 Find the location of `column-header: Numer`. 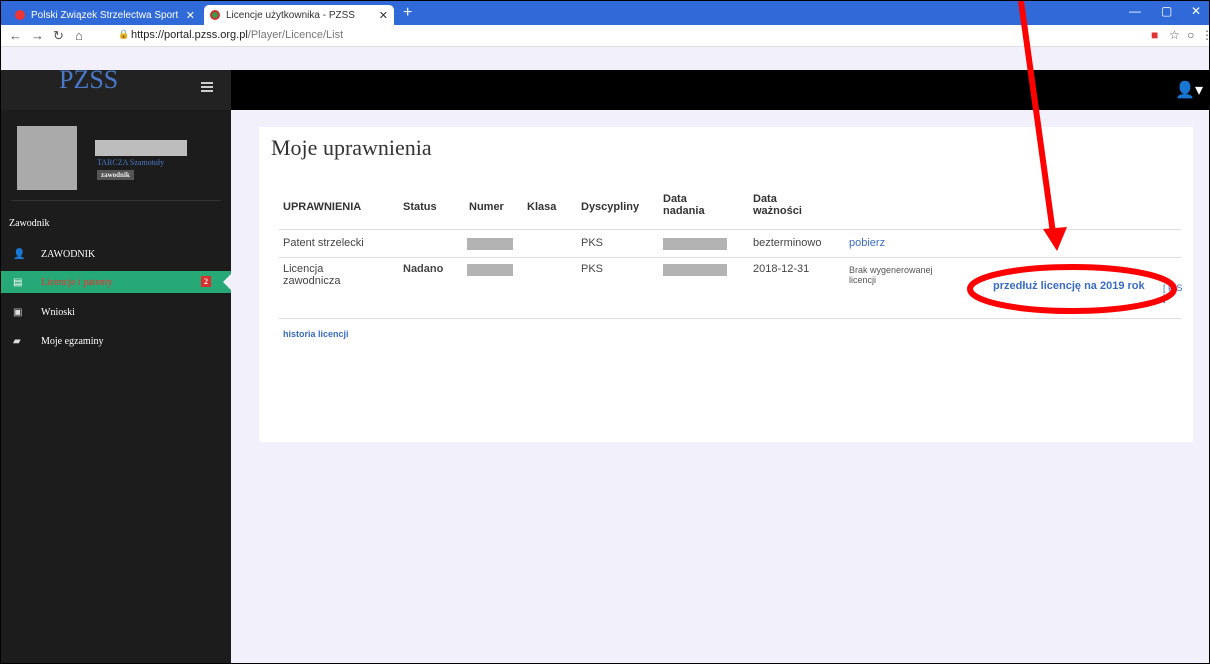

column-header: Numer is located at coordinates (486, 207).